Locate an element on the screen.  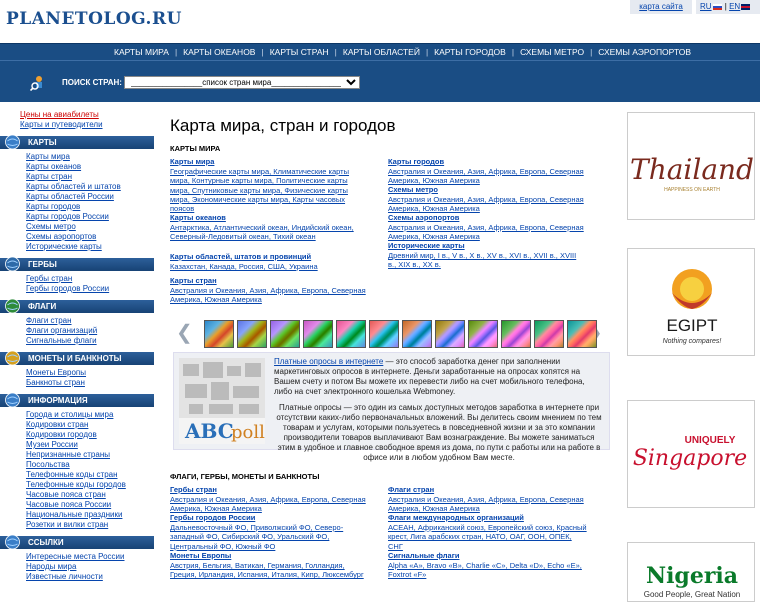
sidebar-item: Национальные праздники is located at coordinates (93, 515).